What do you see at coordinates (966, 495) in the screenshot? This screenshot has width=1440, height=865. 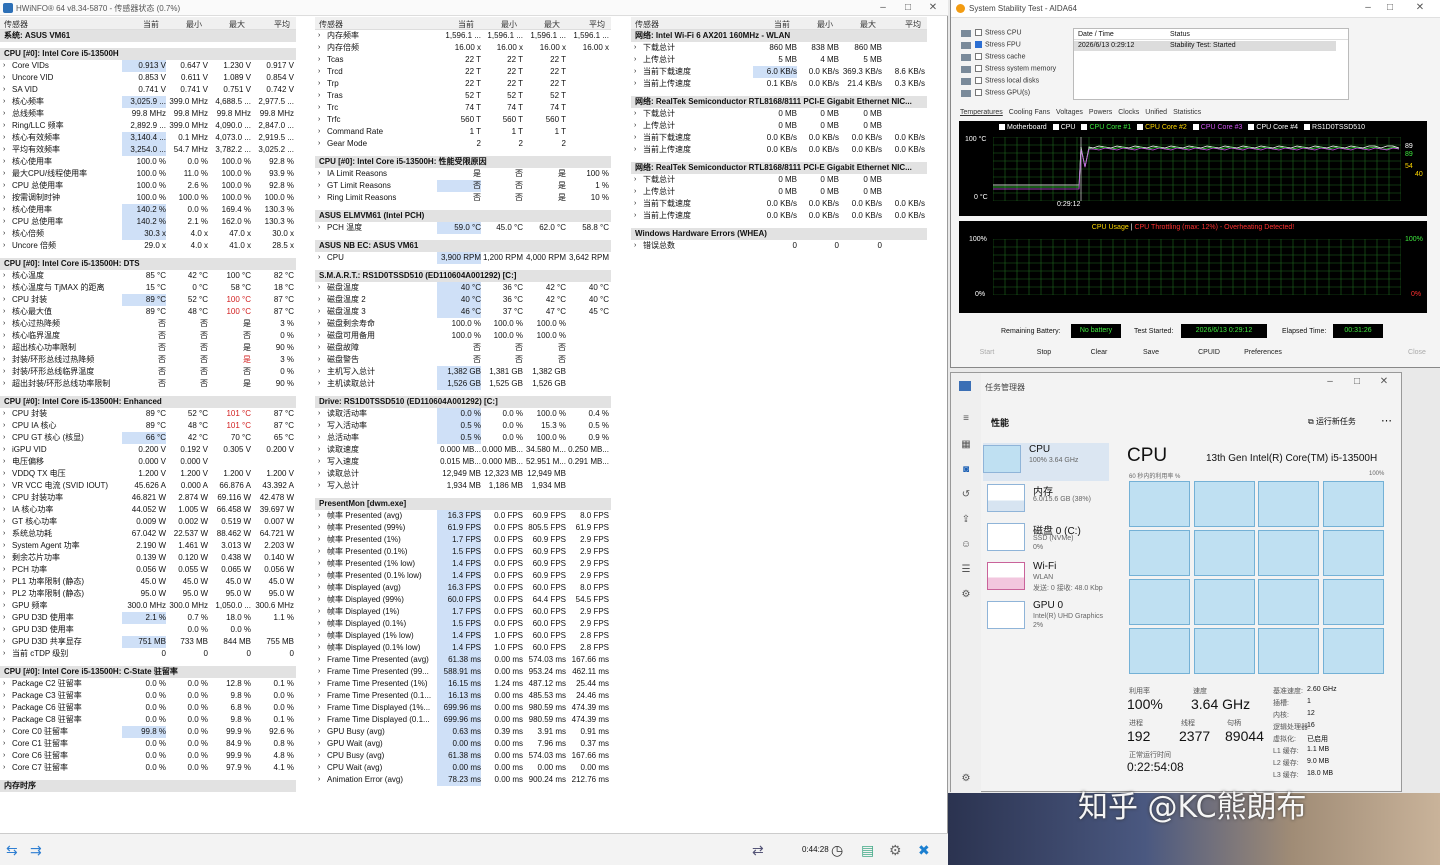 I see `app-history-icon: ↺` at bounding box center [966, 495].